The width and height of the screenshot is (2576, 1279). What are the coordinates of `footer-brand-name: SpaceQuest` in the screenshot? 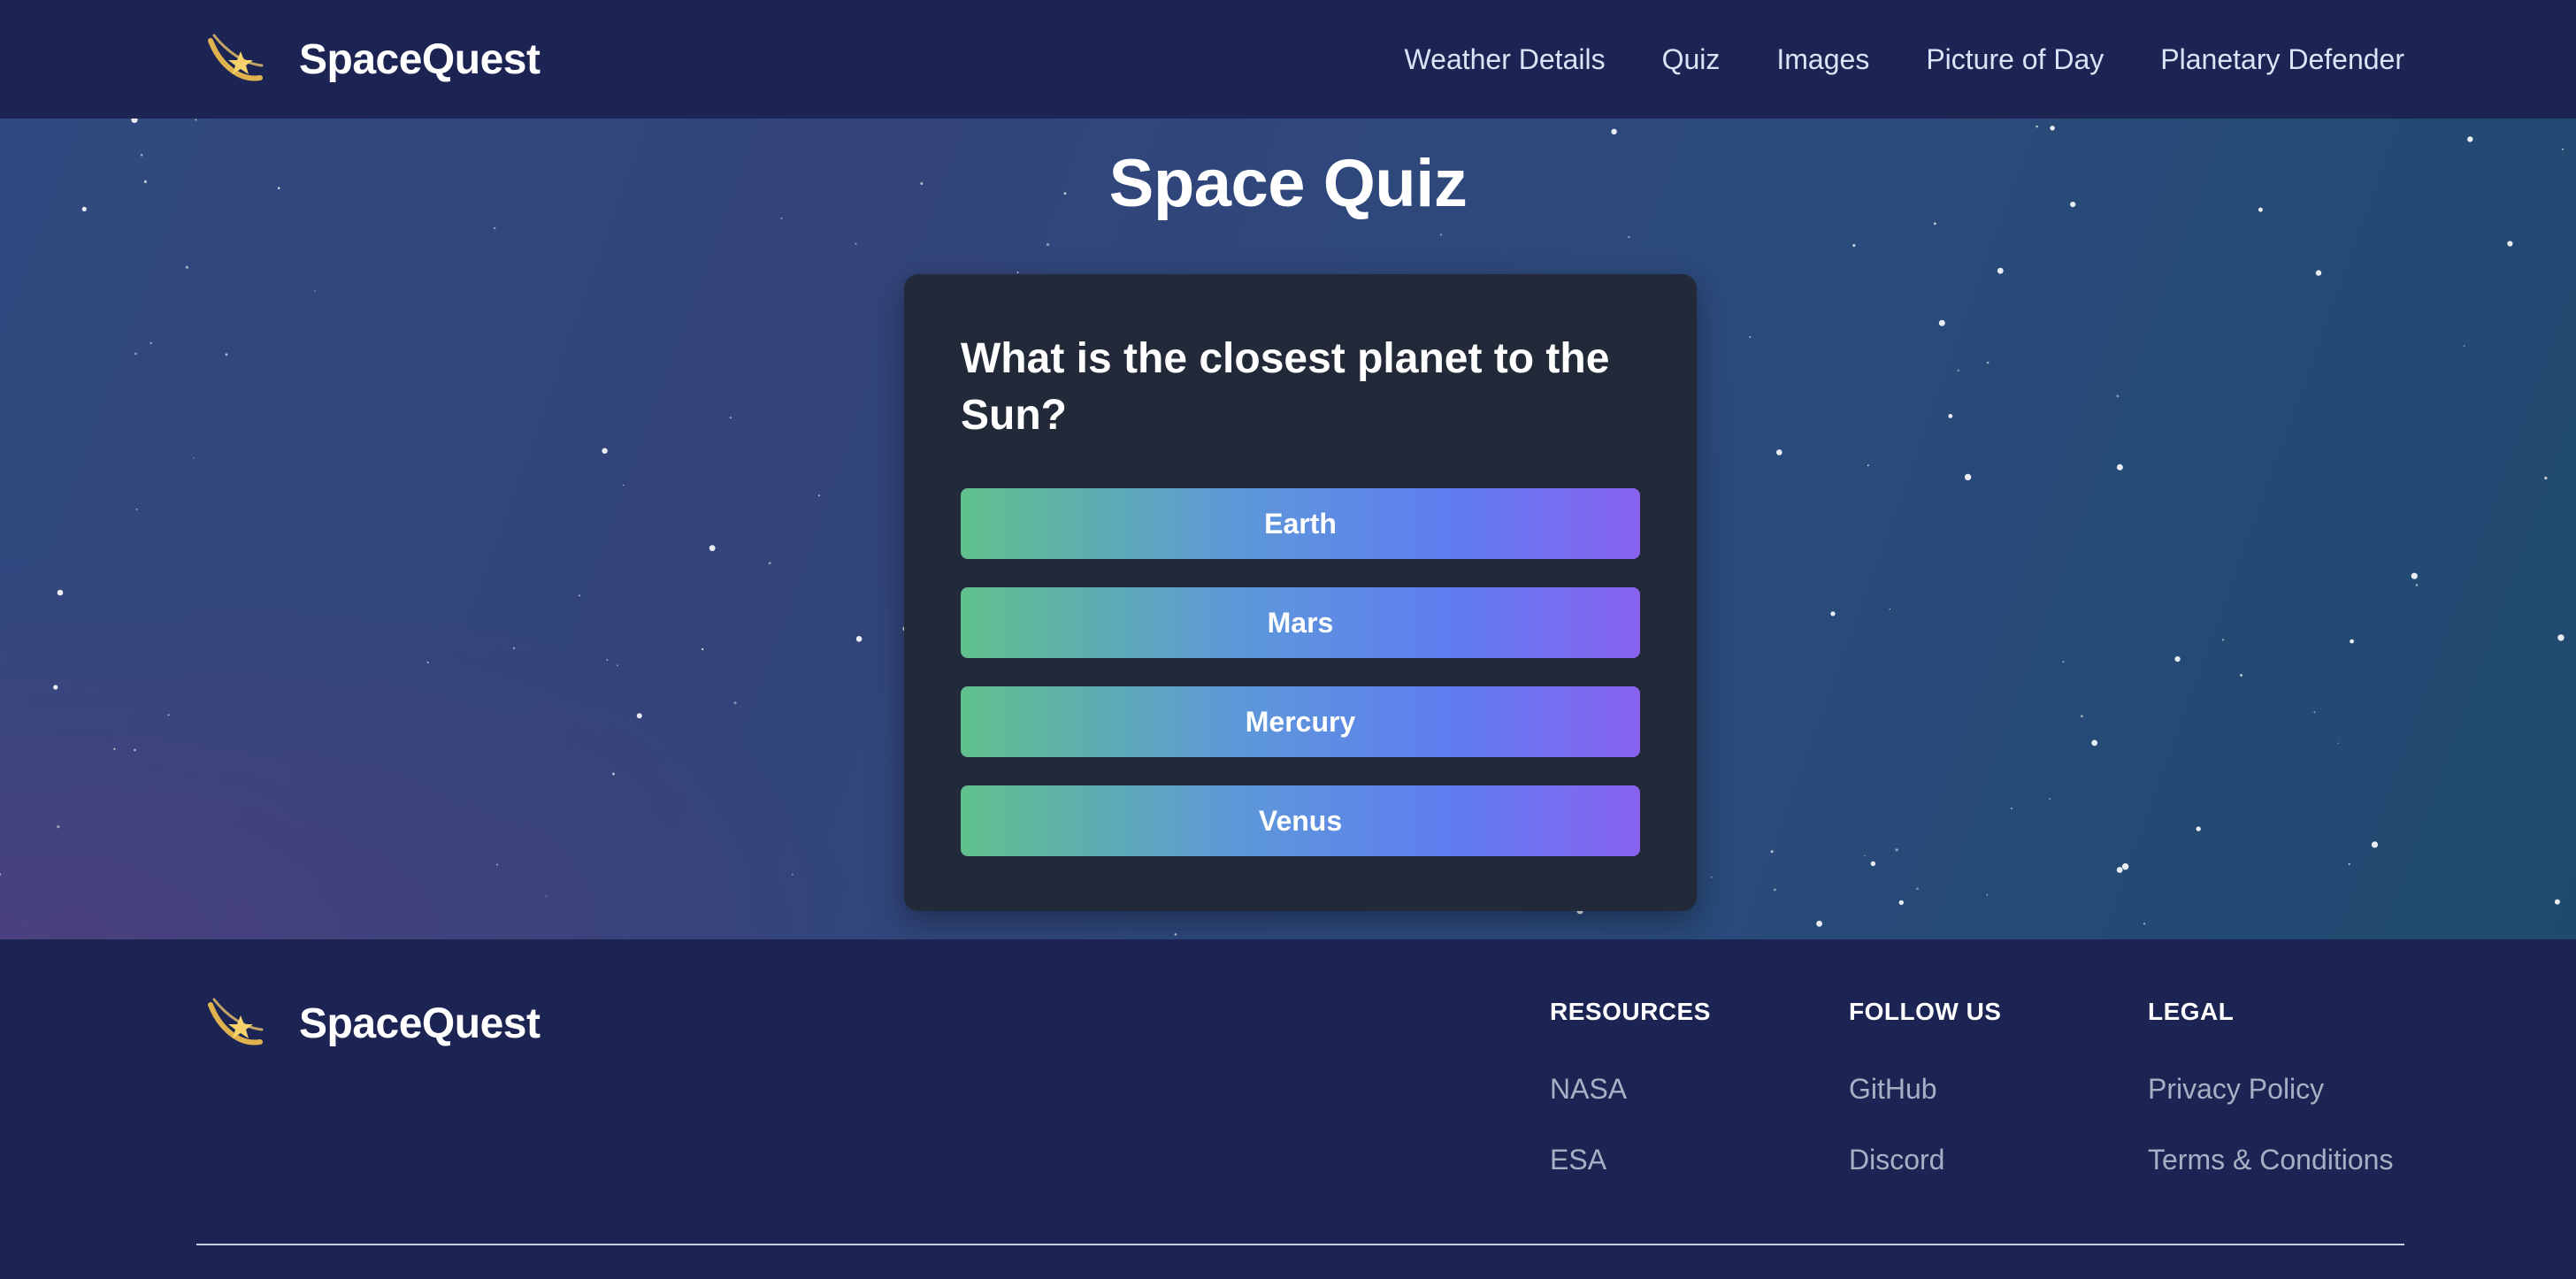 It's located at (419, 1023).